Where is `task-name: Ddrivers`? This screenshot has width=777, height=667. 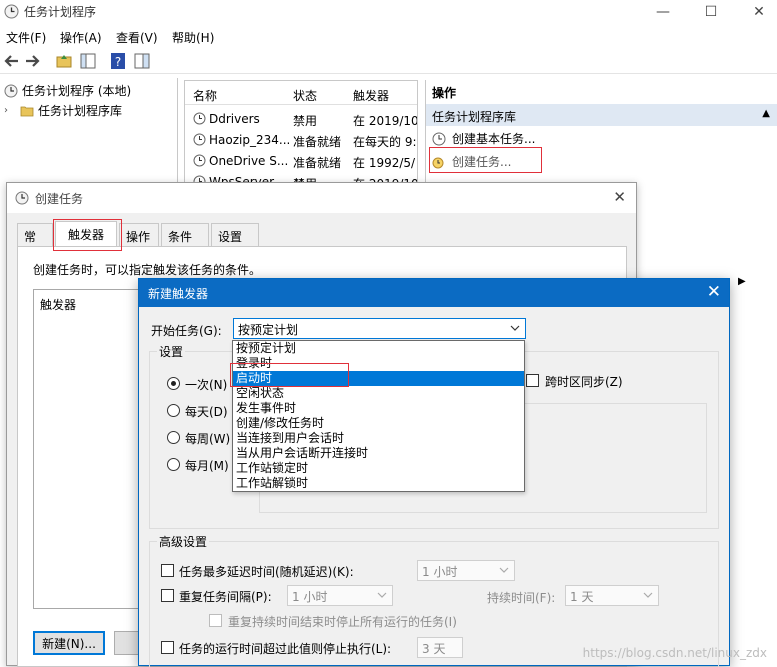
task-name: Ddrivers is located at coordinates (234, 119).